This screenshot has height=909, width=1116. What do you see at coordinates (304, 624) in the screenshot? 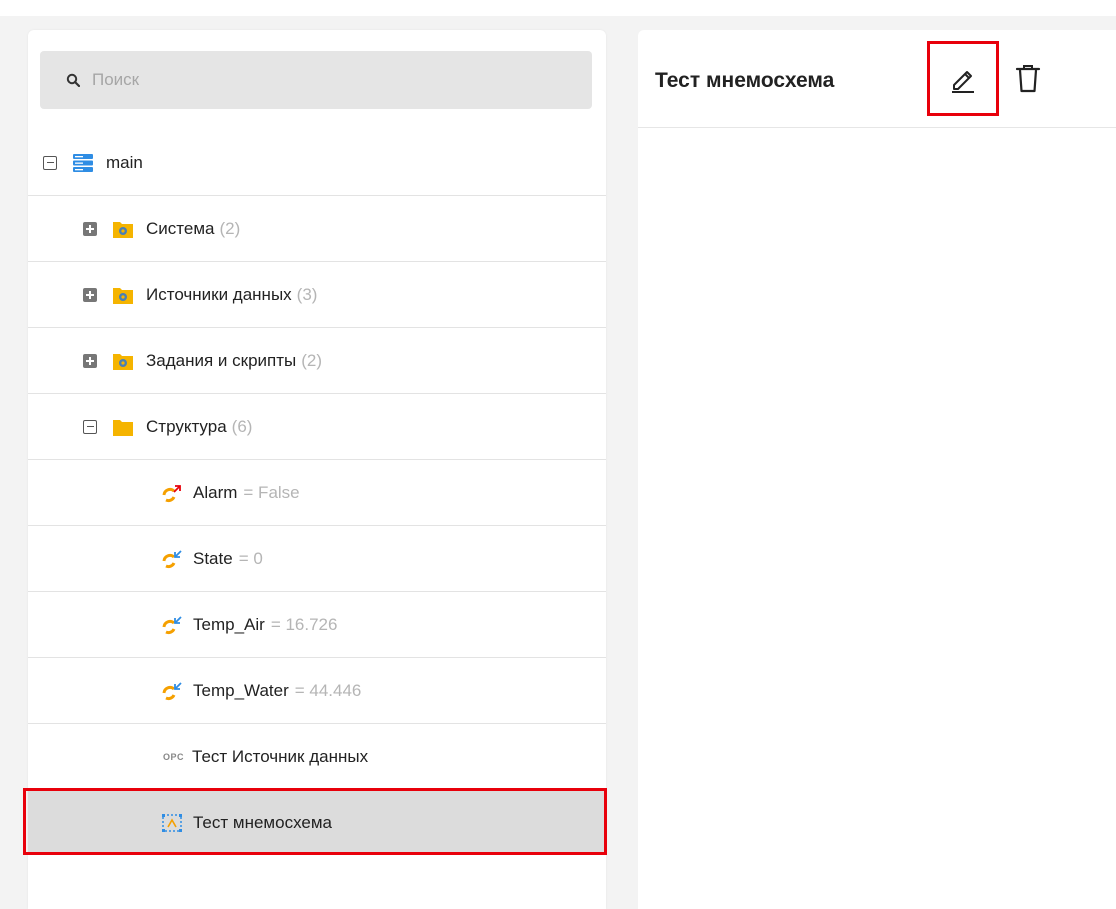
I see `tag-value: = 16.726` at bounding box center [304, 624].